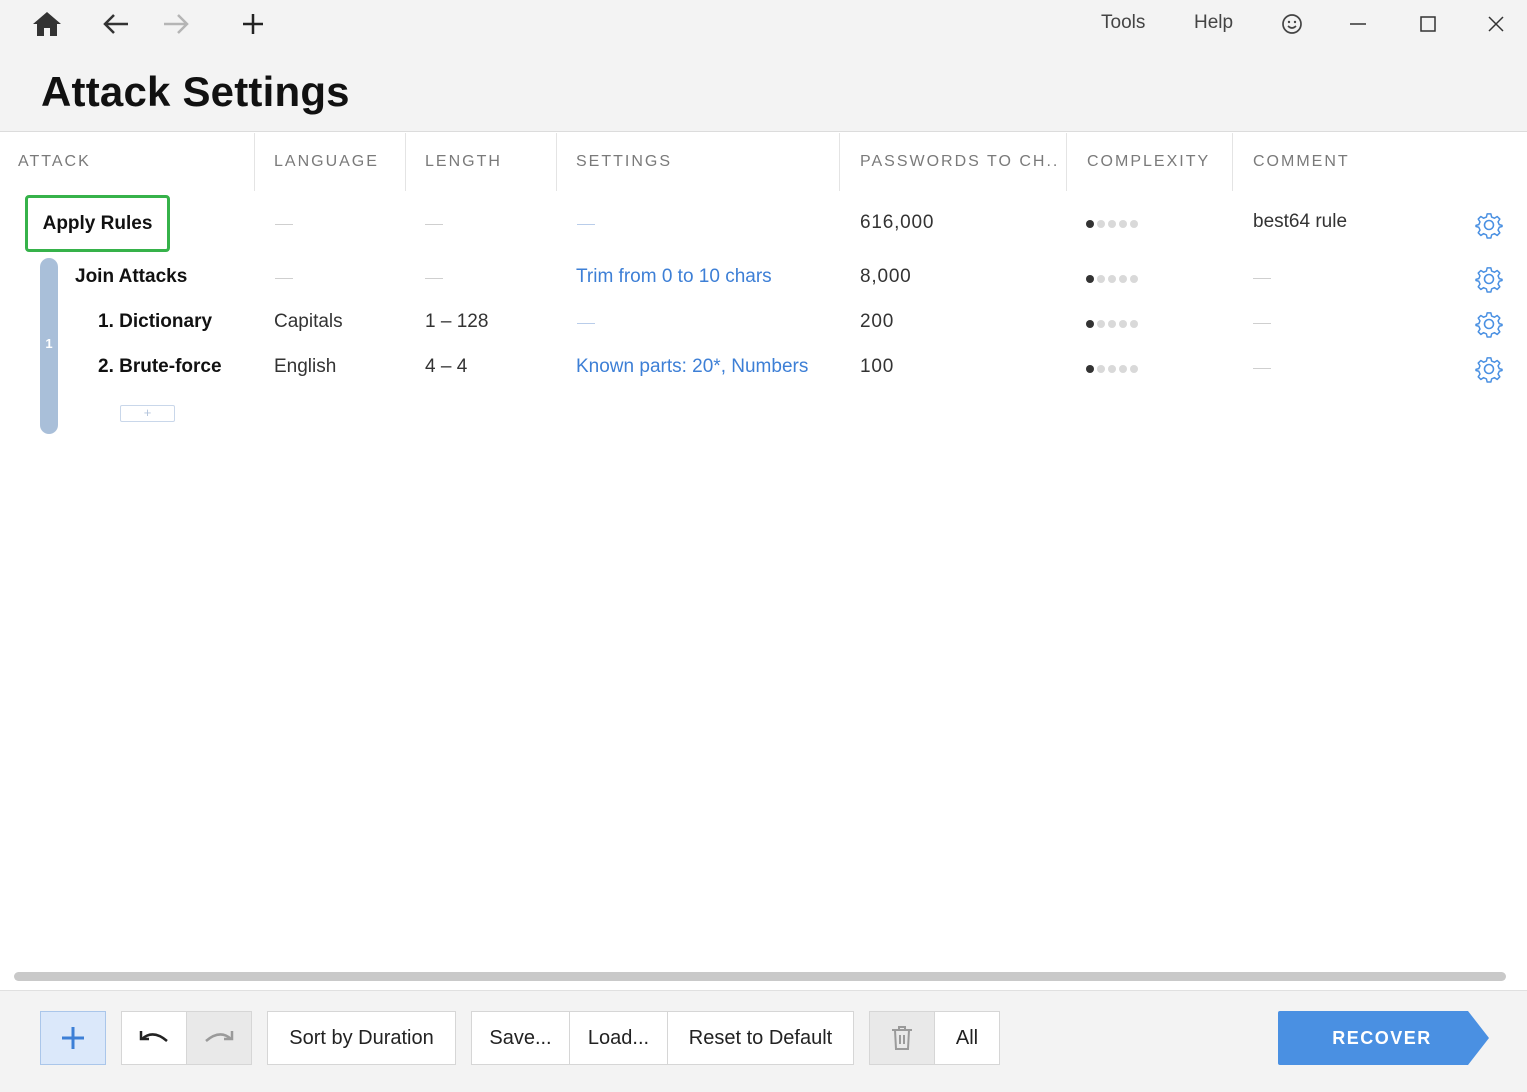  Describe the element at coordinates (253, 24) in the screenshot. I see `new-tab-icon` at that location.